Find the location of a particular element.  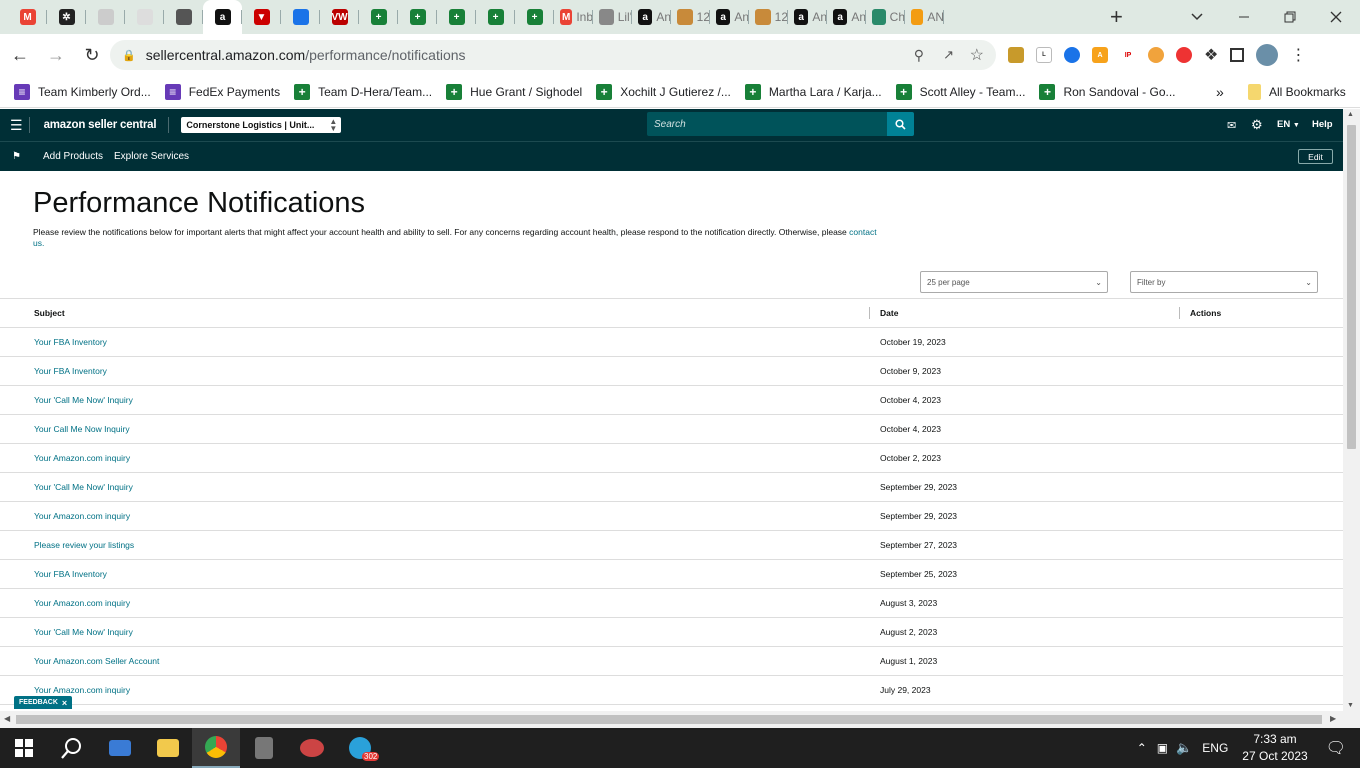

extension-login-icon: L is located at coordinates (1044, 55).